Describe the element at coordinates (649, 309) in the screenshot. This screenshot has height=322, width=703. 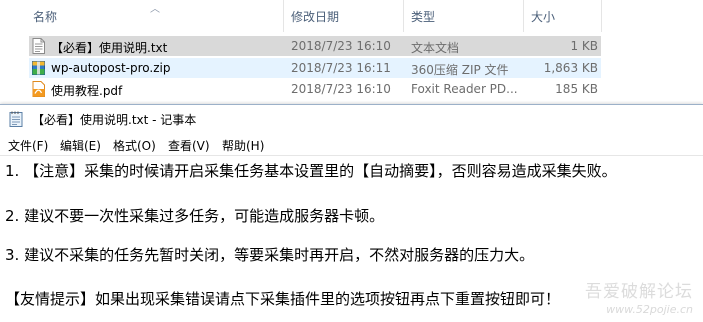
I see `watermark-url: www.52pojie.cn` at that location.